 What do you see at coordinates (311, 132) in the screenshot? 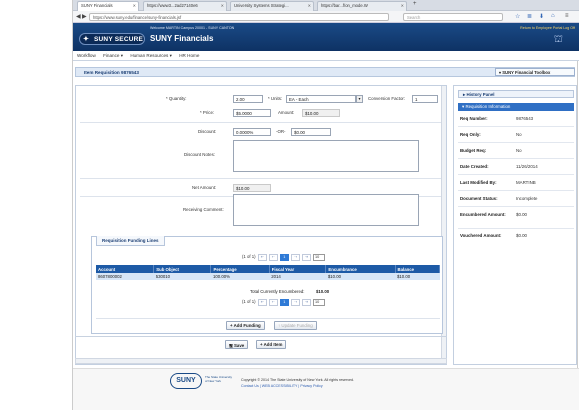
I see `discount-amount-input: $0.00` at bounding box center [311, 132].